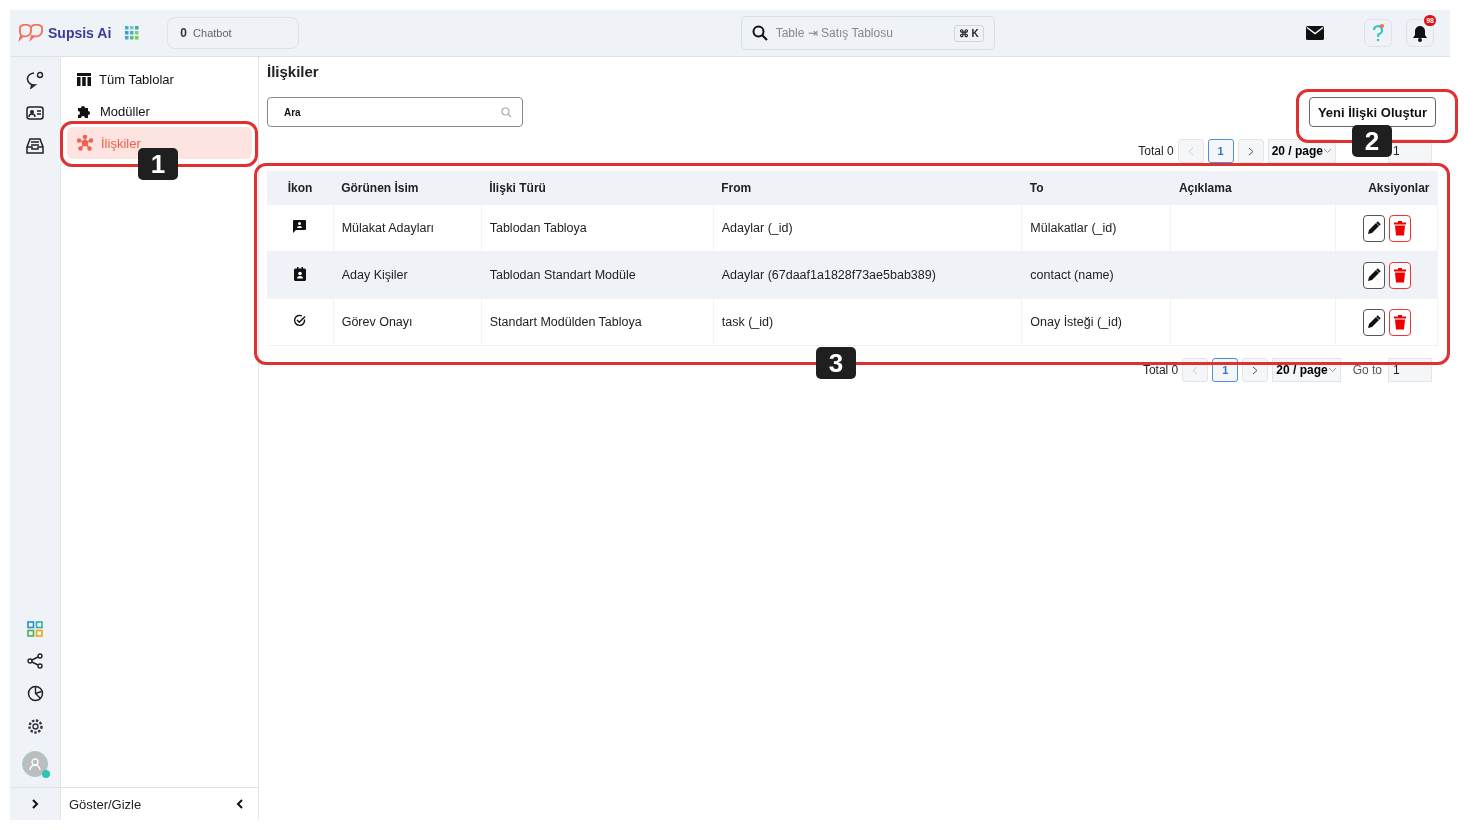  Describe the element at coordinates (300, 188) in the screenshot. I see `column-header: İkon` at that location.